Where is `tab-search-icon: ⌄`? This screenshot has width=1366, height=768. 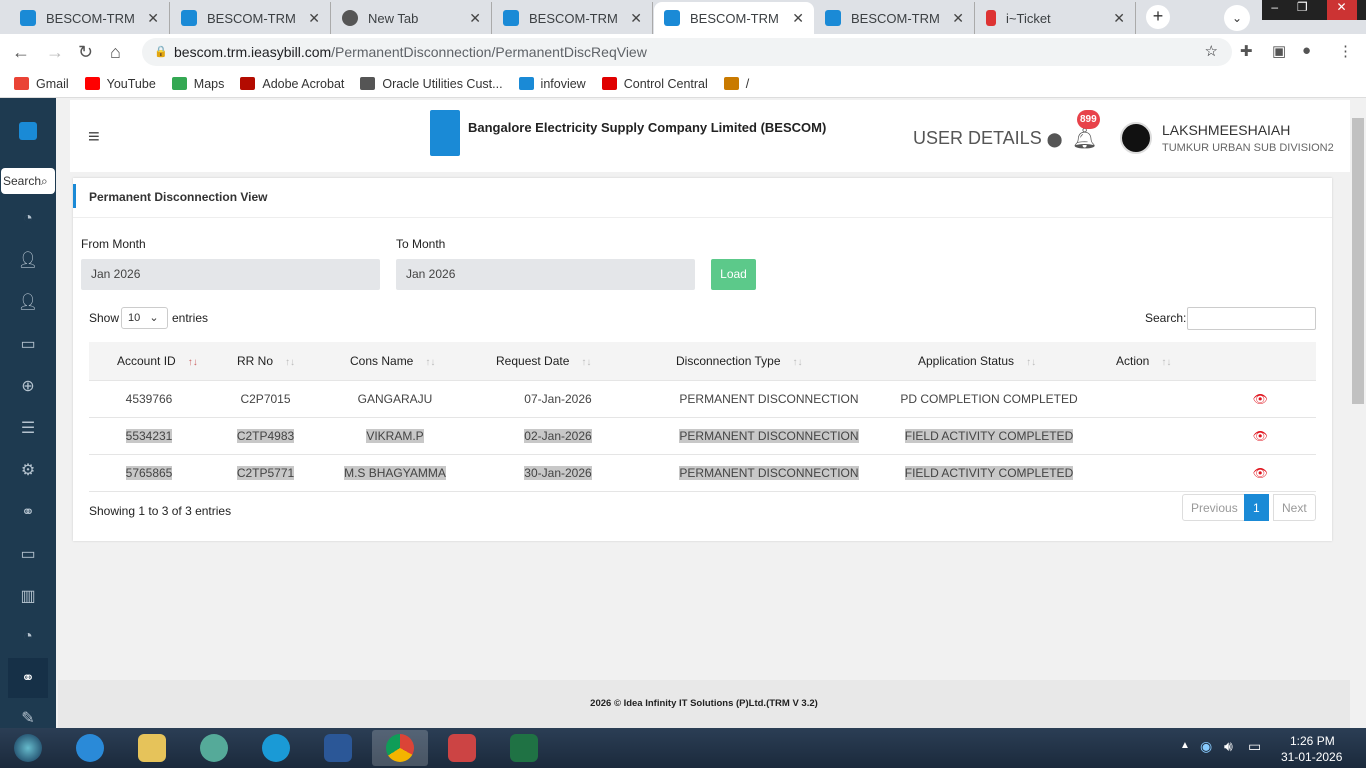 tab-search-icon: ⌄ is located at coordinates (1237, 18).